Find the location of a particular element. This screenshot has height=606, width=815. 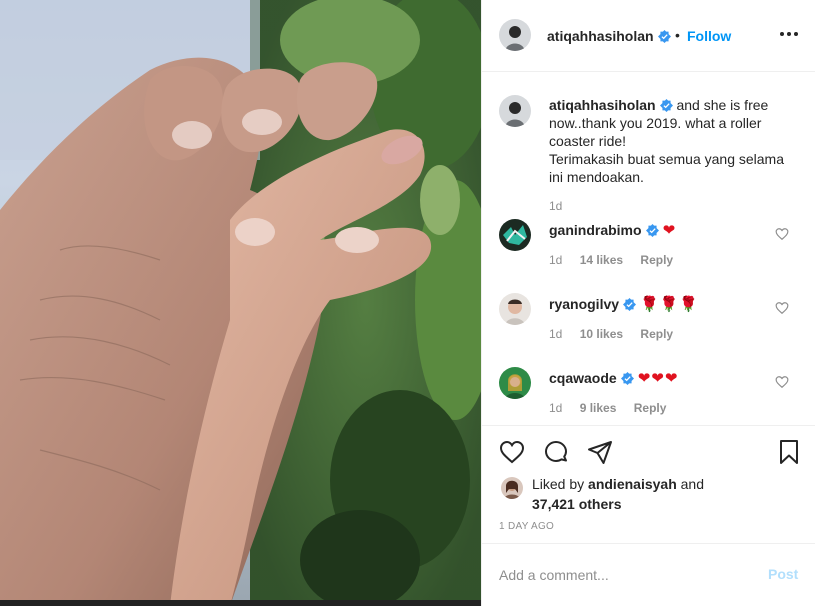

like-heart-icon is located at coordinates (512, 452).